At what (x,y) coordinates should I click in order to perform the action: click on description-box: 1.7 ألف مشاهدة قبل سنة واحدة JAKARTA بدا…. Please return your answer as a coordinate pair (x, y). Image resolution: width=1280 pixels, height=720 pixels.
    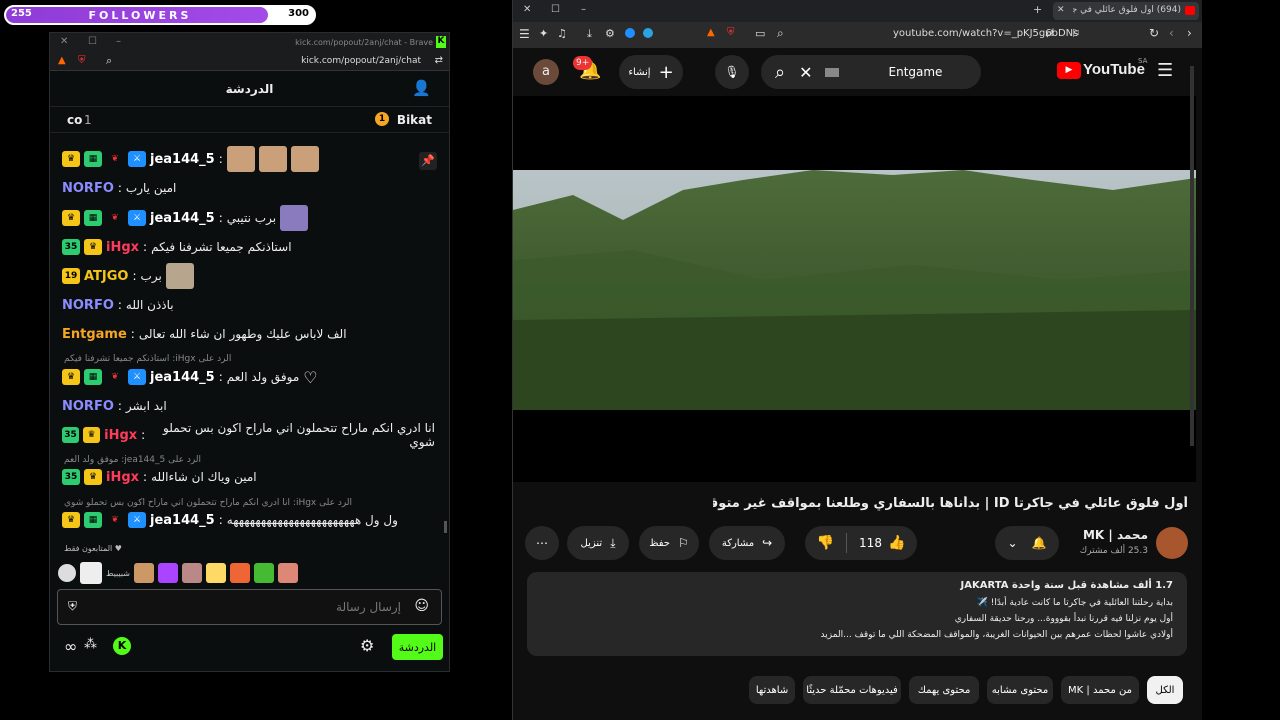
    Looking at the image, I should click on (857, 614).